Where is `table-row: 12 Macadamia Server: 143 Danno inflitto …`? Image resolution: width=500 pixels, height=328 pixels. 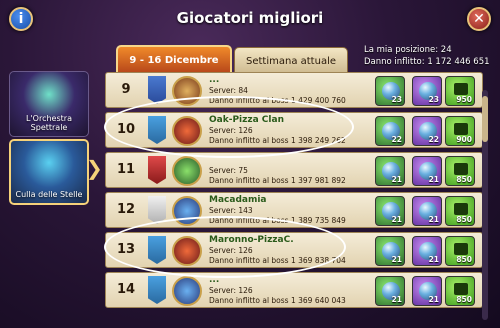
table-row: 12 Macadamia Server: 143 Danno inflitto … is located at coordinates (294, 210).